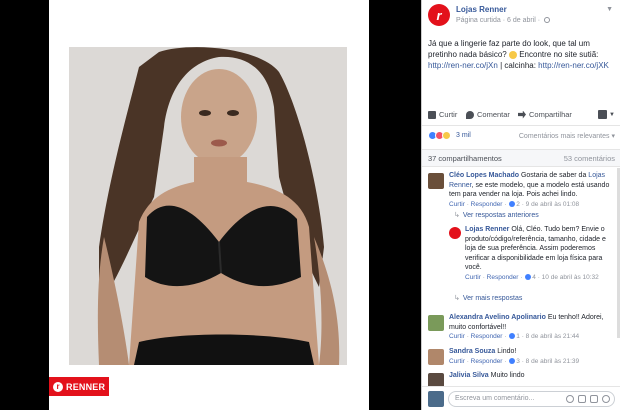 The image size is (620, 410). I want to click on like-button: Curtir, so click(442, 114).